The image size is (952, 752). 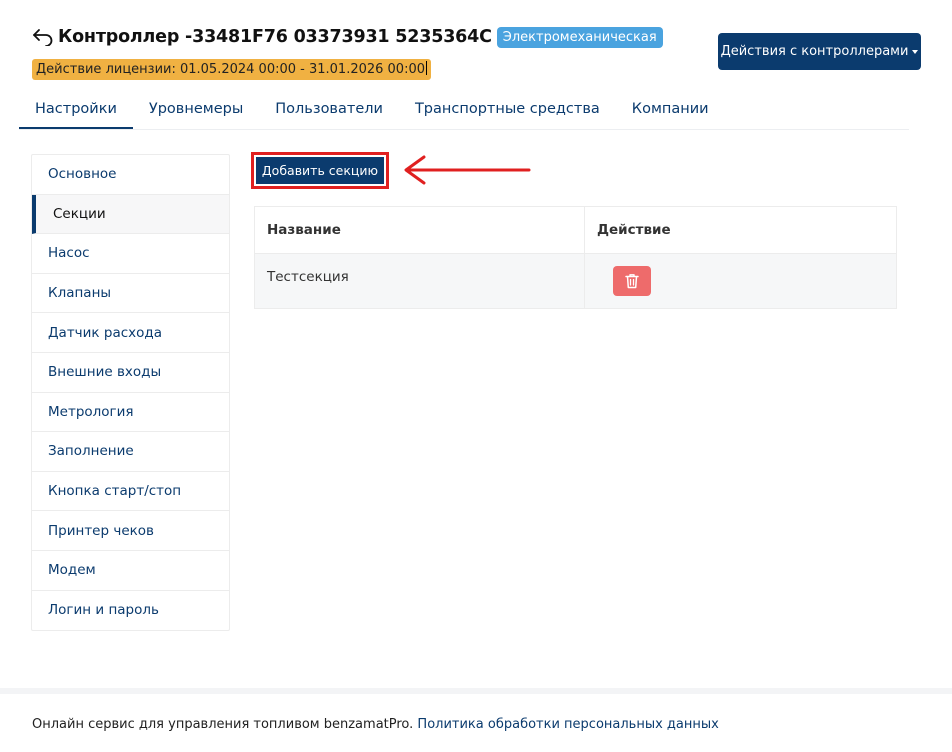 I want to click on sidebar-item-metrology: Метрология, so click(x=130, y=413).